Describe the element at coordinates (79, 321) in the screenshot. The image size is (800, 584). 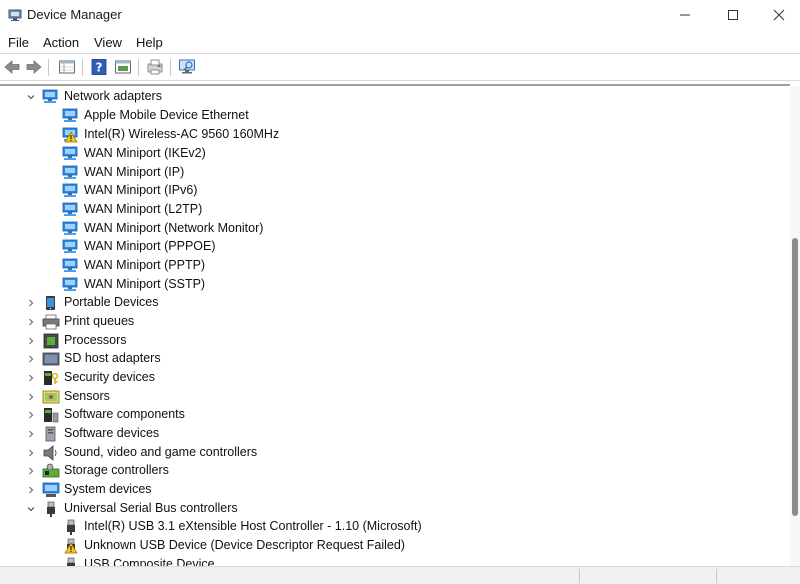
I see `category-print-queues: Print queues` at that location.